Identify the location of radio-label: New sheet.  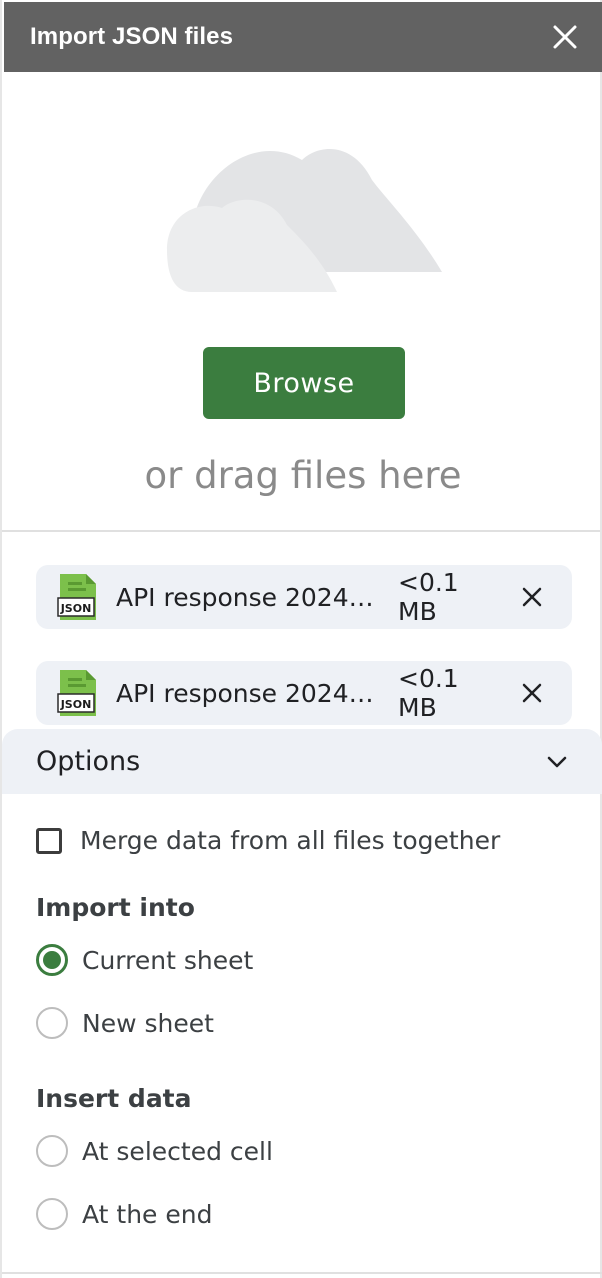
(148, 1023).